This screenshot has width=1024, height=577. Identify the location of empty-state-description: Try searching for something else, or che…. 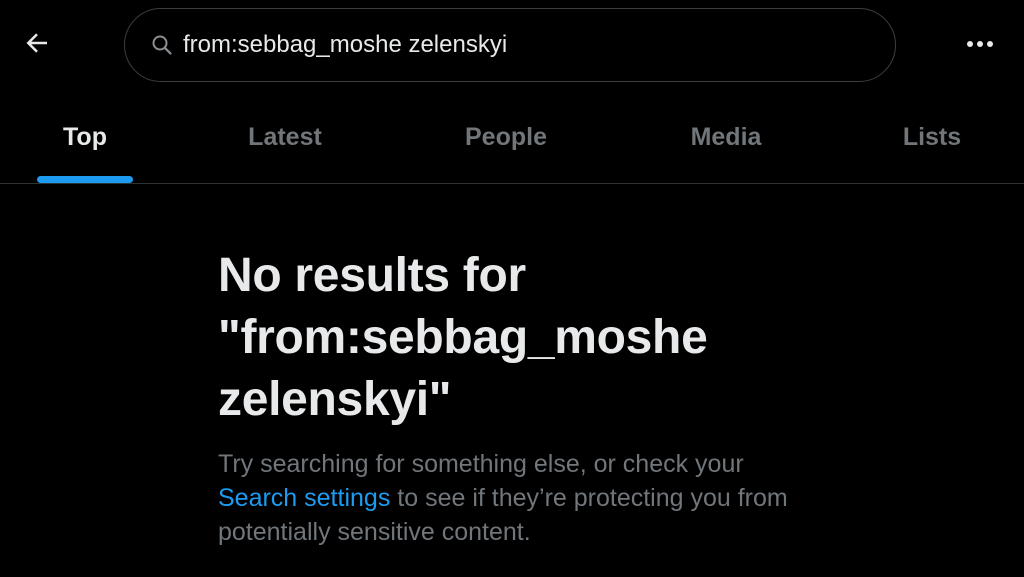
(513, 498).